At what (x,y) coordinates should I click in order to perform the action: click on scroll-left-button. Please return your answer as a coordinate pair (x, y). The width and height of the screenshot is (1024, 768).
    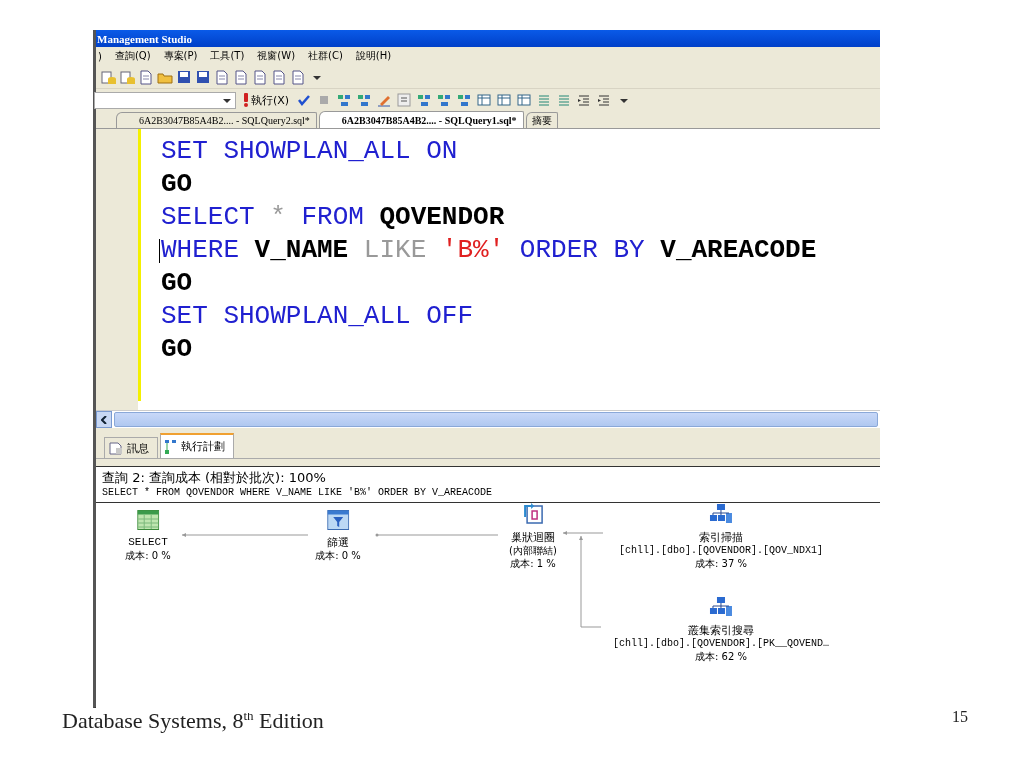
    Looking at the image, I should click on (104, 419).